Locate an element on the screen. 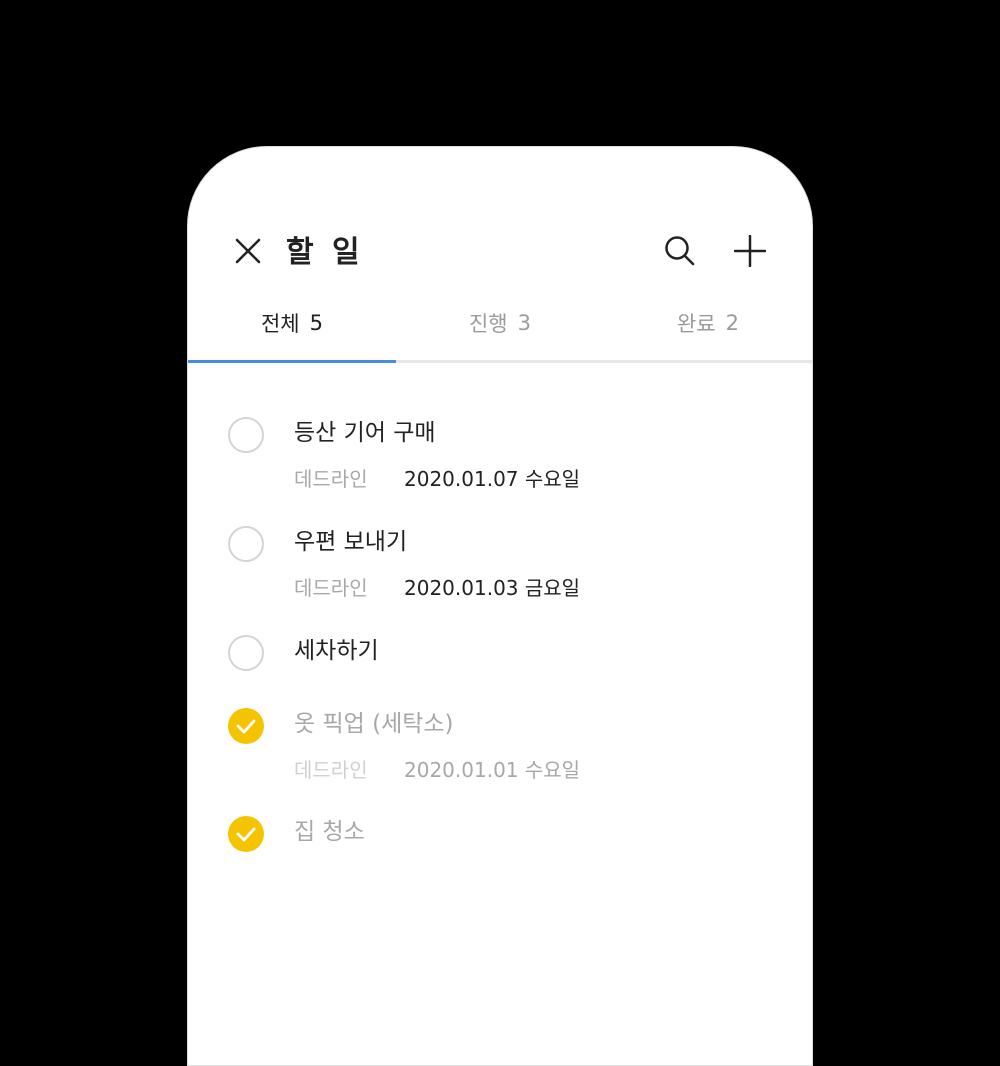  todo-deadline: 데드라인 2020.01.07 수요일 is located at coordinates (437, 479).